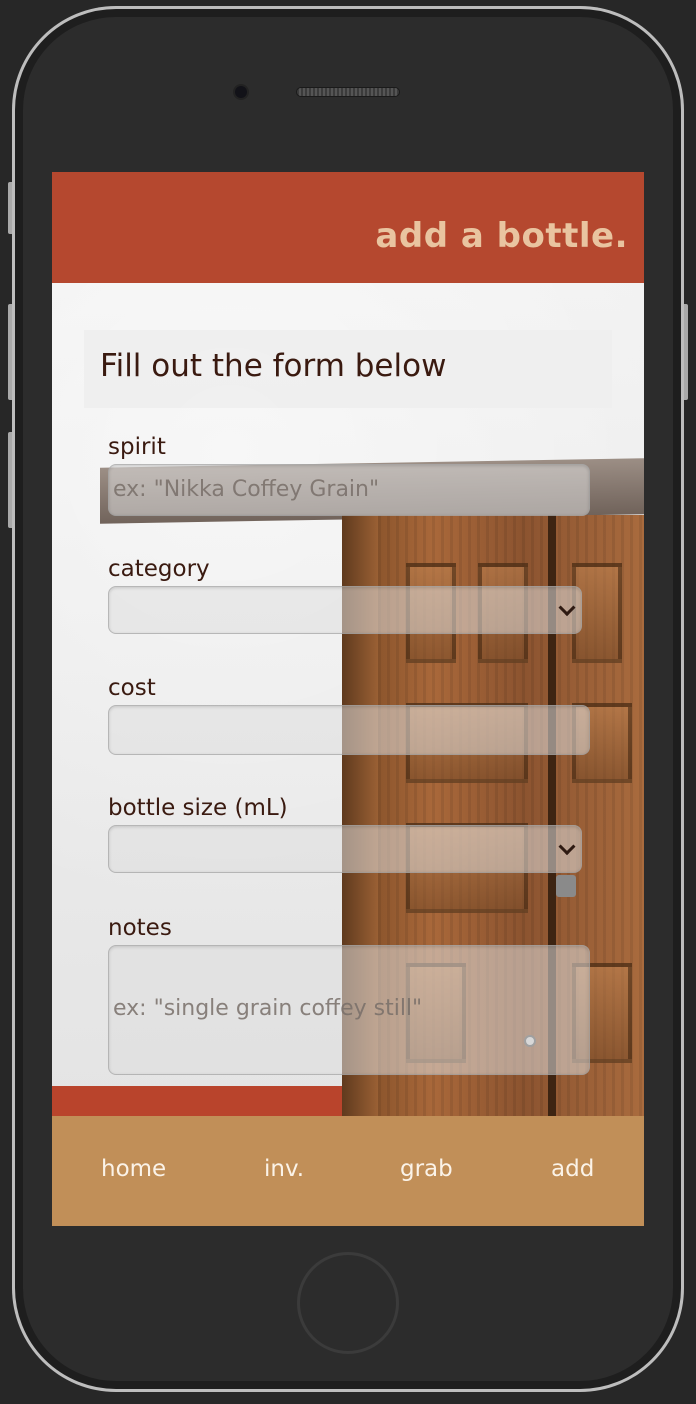 This screenshot has height=1404, width=696. I want to click on spirit-placeholder: ex: "Nikka Coffey Grain", so click(246, 489).